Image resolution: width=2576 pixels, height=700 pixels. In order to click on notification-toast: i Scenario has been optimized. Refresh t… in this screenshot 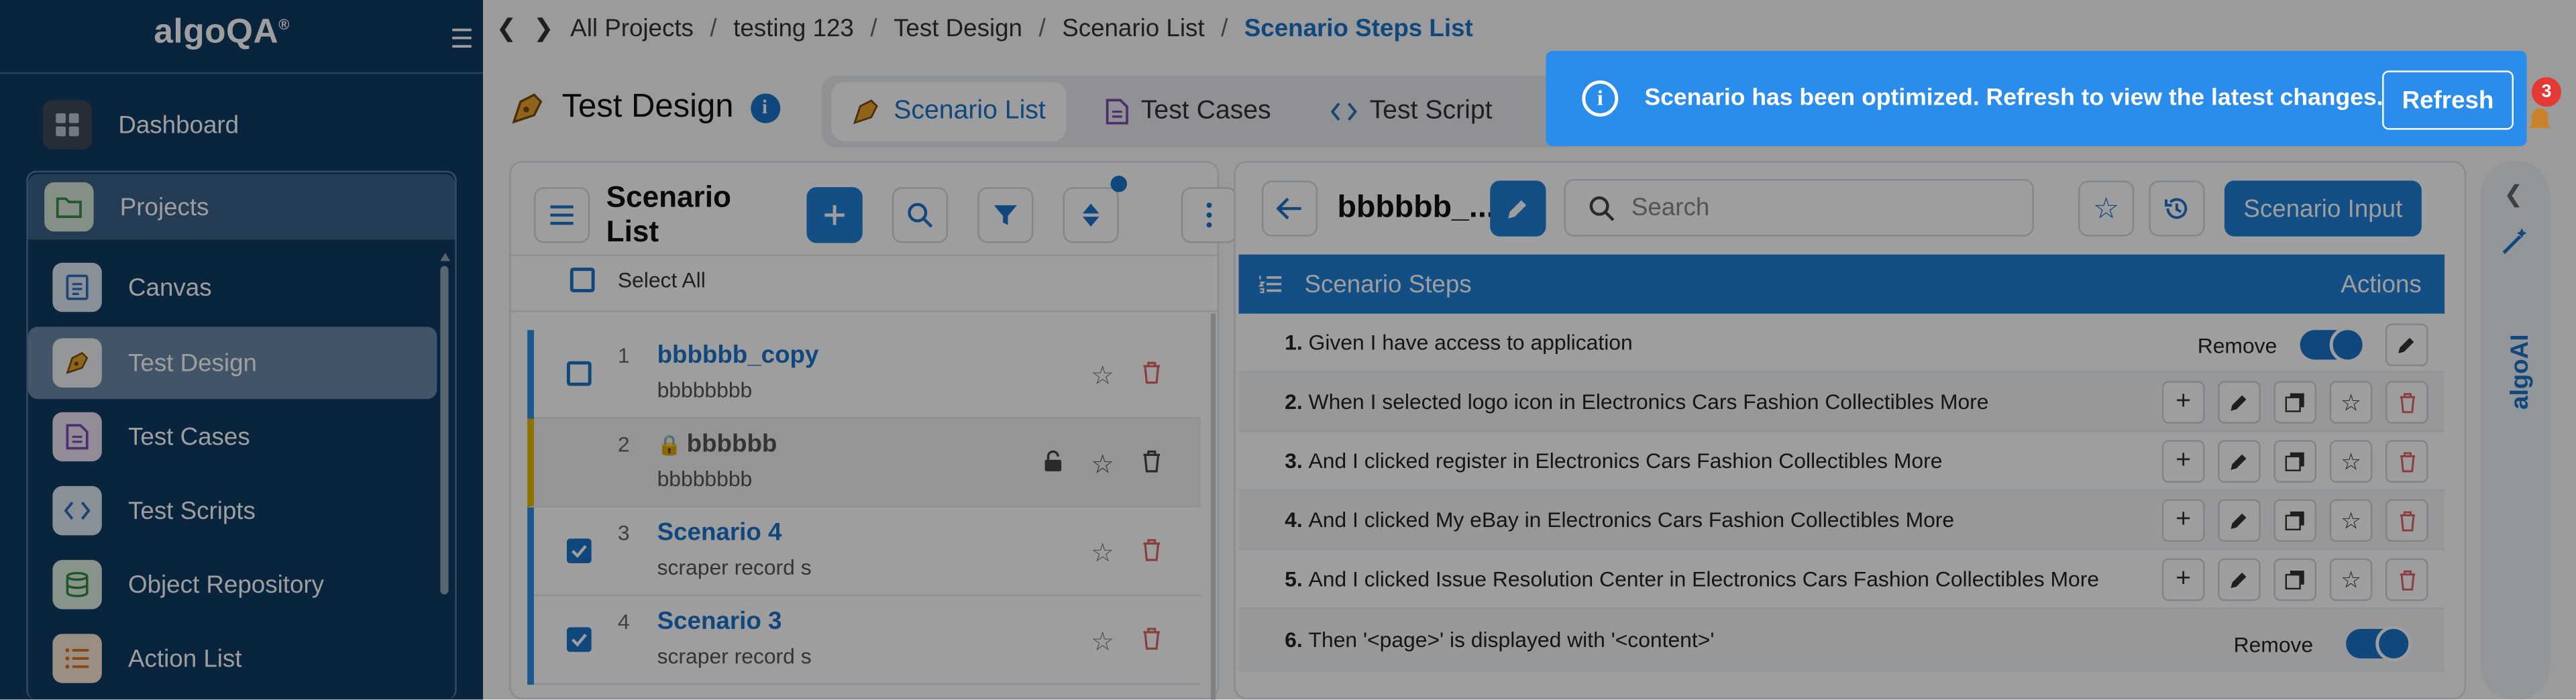, I will do `click(2036, 98)`.